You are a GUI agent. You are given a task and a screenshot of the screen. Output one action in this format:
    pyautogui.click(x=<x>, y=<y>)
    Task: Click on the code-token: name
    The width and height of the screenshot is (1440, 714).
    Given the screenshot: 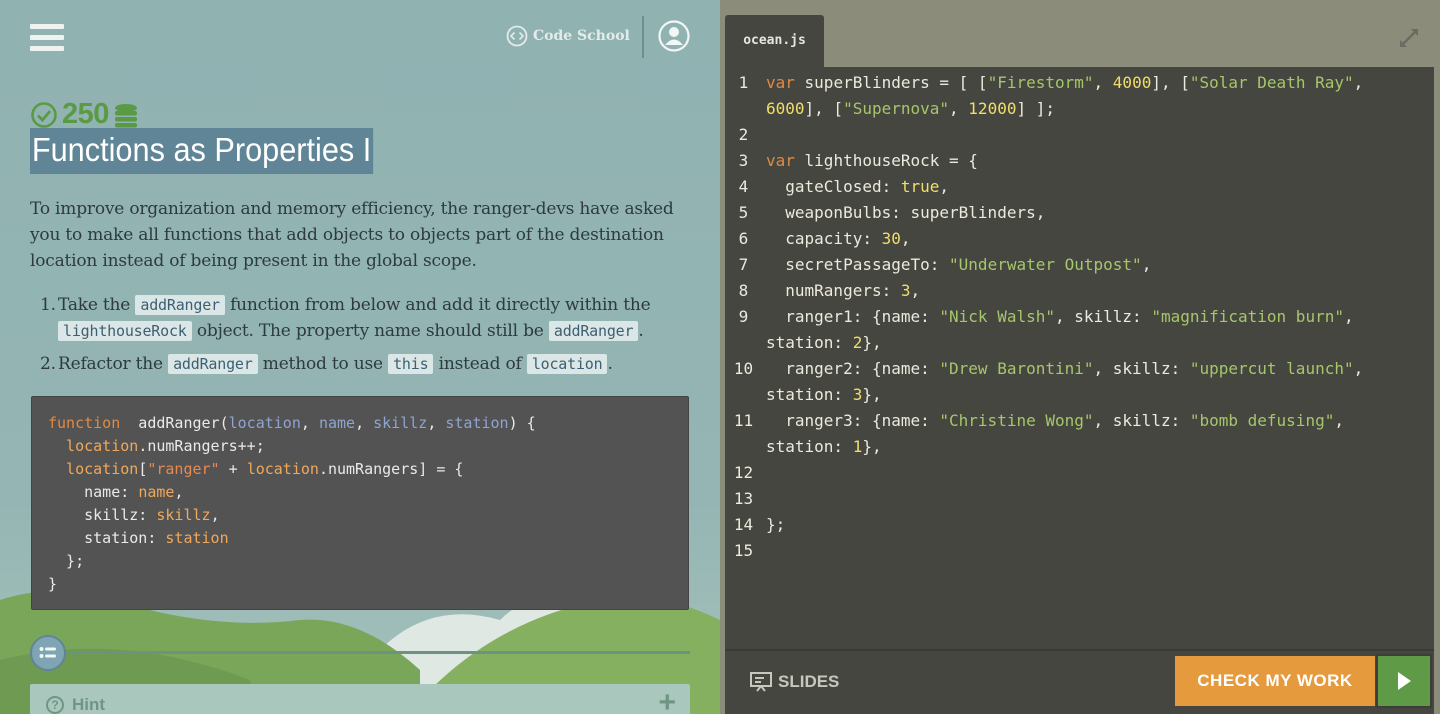 What is the action you would take?
    pyautogui.click(x=337, y=423)
    